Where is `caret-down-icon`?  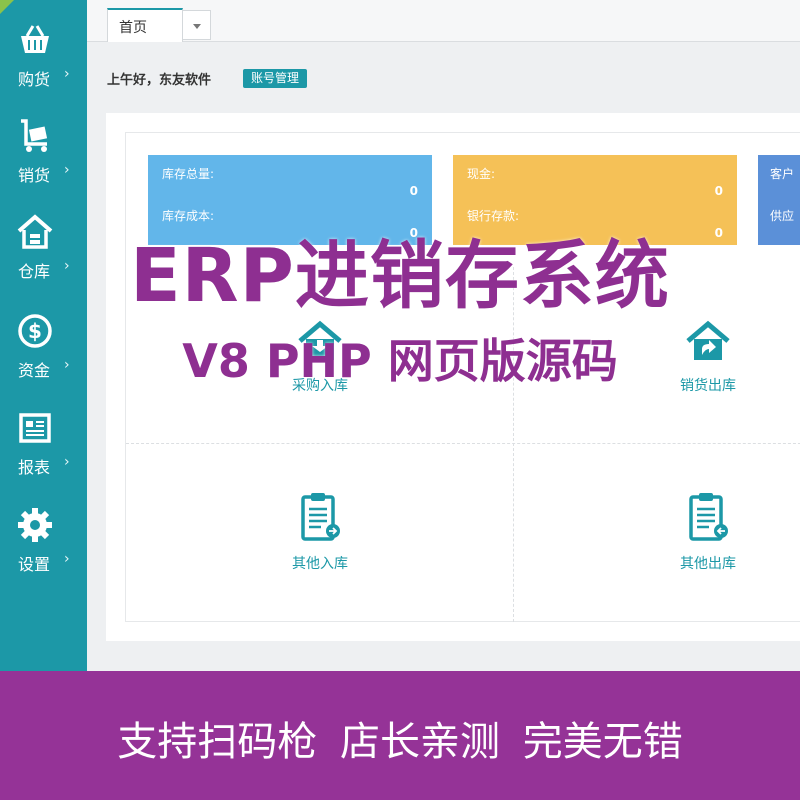 caret-down-icon is located at coordinates (197, 26).